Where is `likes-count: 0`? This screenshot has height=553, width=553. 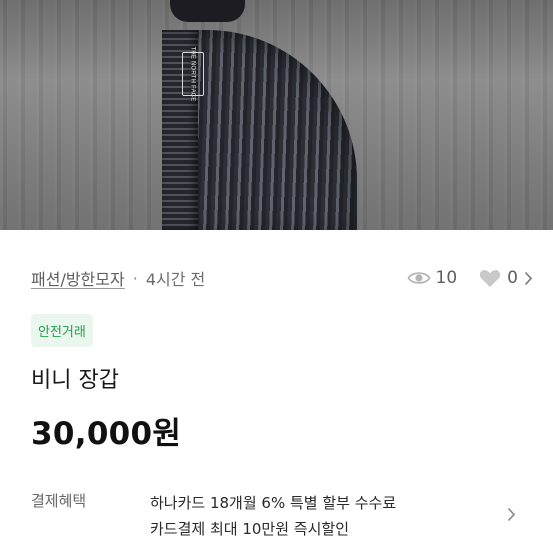 likes-count: 0 is located at coordinates (512, 278).